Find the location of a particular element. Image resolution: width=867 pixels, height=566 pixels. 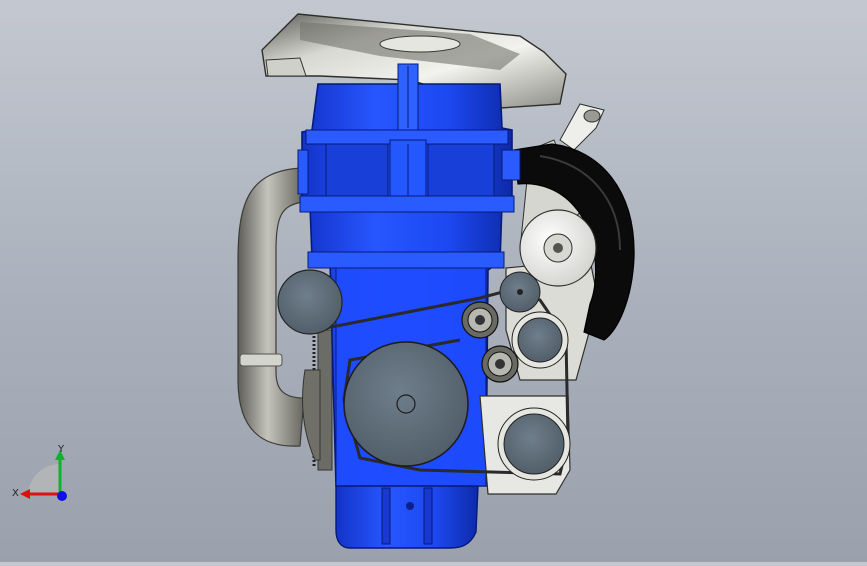

x-axis-label: X is located at coordinates (15, 493).